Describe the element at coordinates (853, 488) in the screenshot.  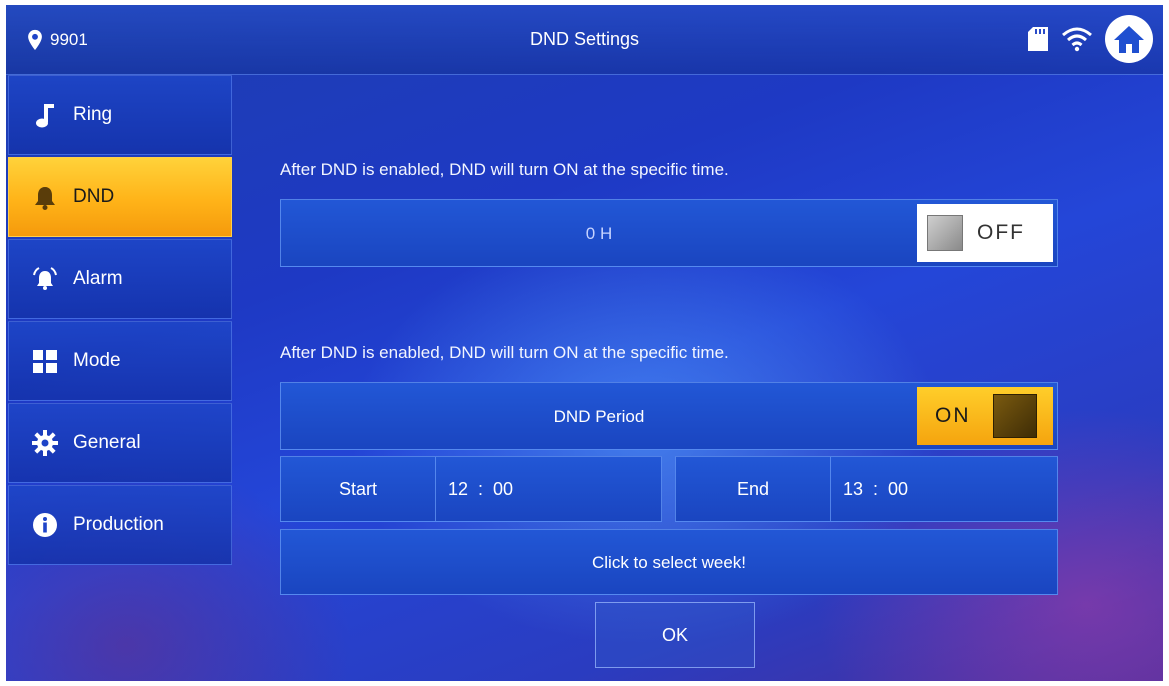
I see `end-hour: 13` at that location.